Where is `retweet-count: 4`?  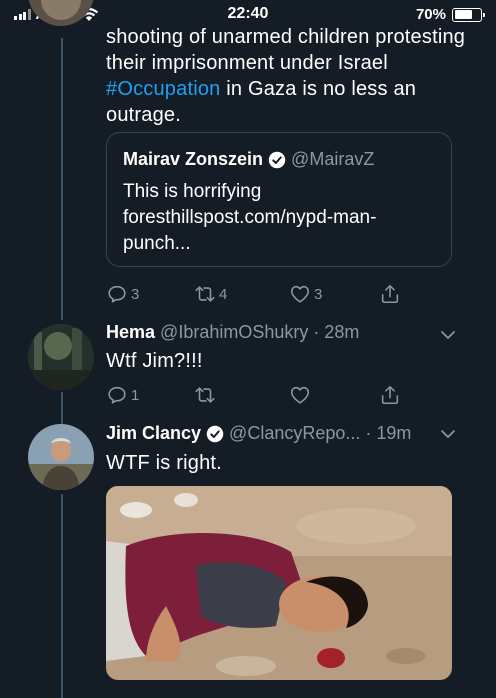 retweet-count: 4 is located at coordinates (223, 294).